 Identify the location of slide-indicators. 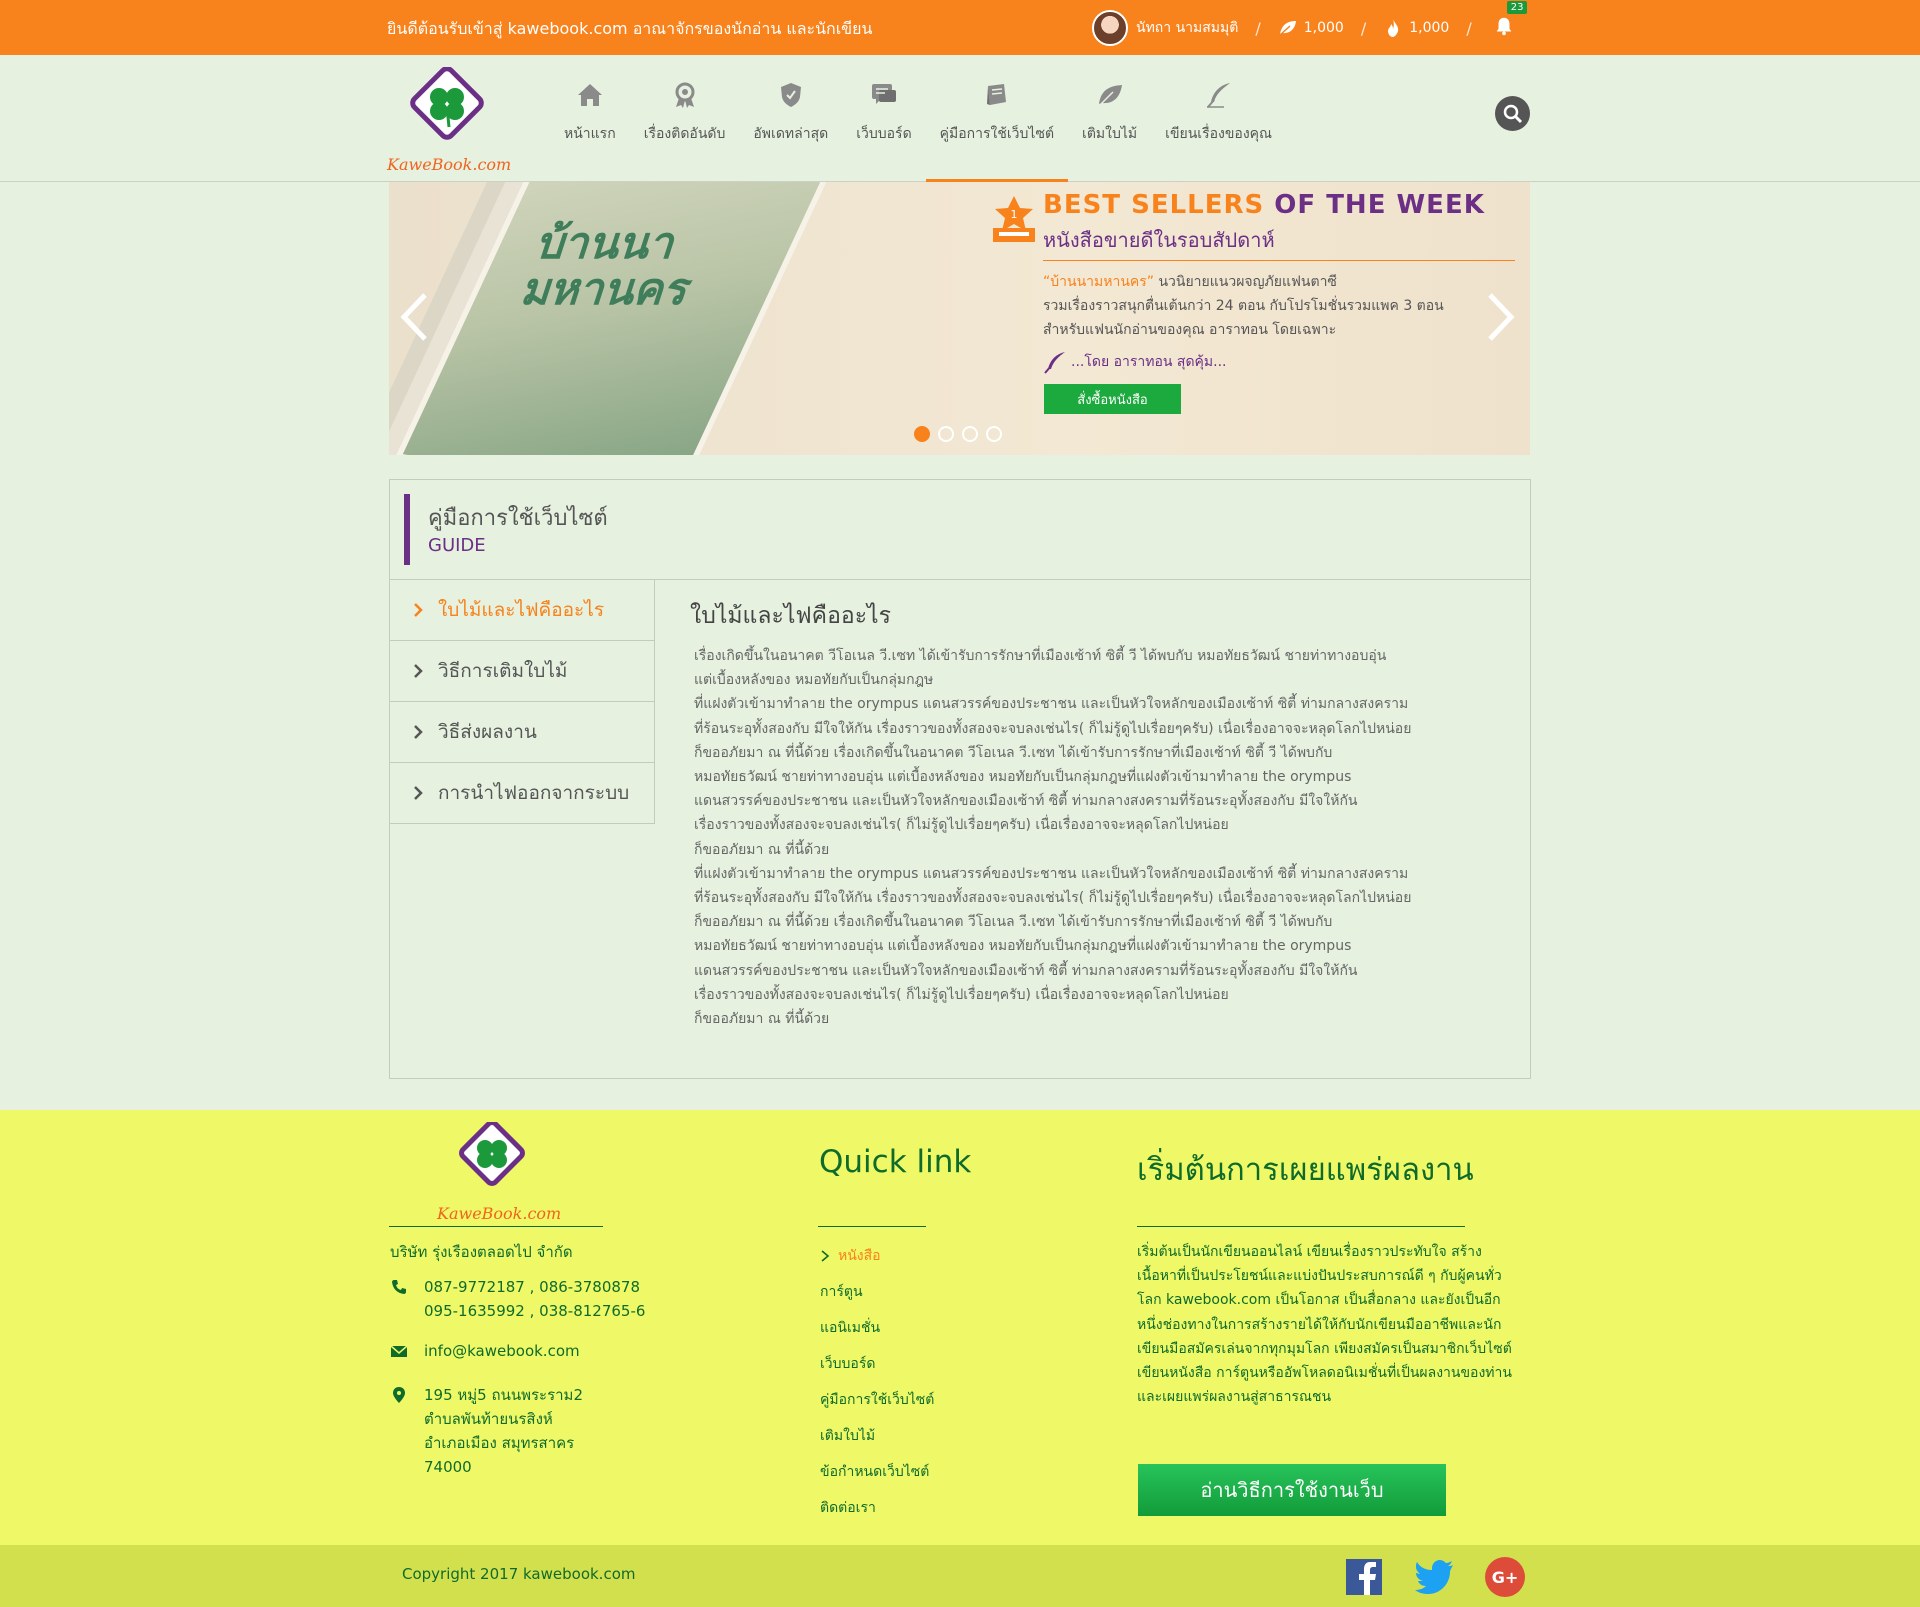
(958, 434).